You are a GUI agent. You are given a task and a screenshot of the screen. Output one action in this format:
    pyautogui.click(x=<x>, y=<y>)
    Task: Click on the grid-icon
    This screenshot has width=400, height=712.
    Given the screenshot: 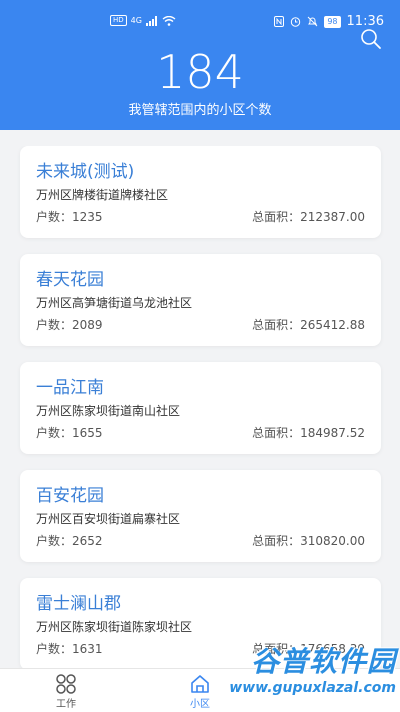 What is the action you would take?
    pyautogui.click(x=66, y=684)
    